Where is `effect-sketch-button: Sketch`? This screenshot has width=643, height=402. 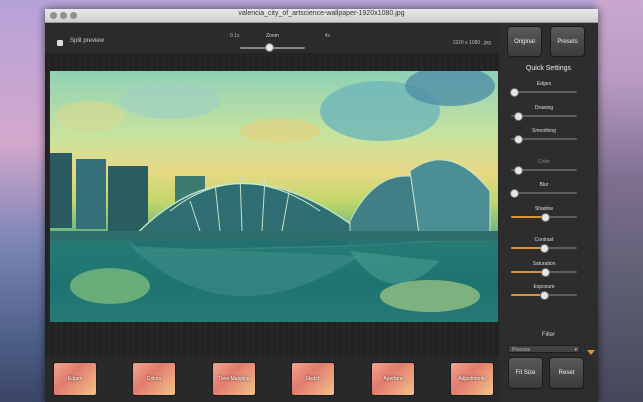 effect-sketch-button: Sketch is located at coordinates (313, 379).